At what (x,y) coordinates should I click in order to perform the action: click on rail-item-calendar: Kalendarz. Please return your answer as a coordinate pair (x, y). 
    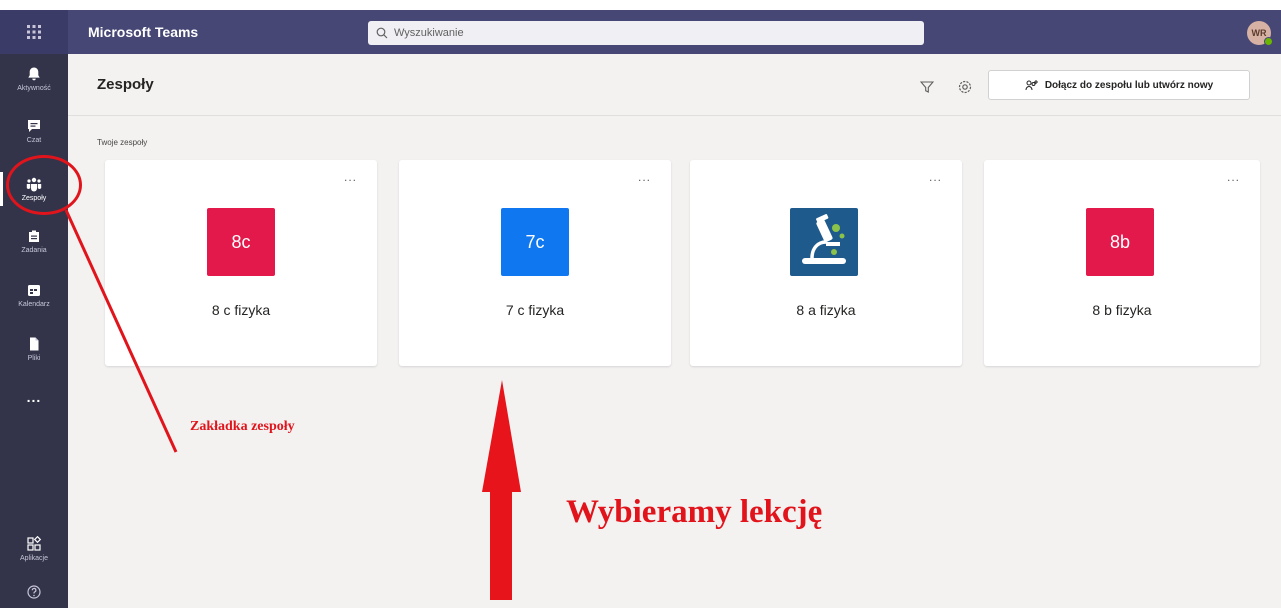
    Looking at the image, I should click on (34, 295).